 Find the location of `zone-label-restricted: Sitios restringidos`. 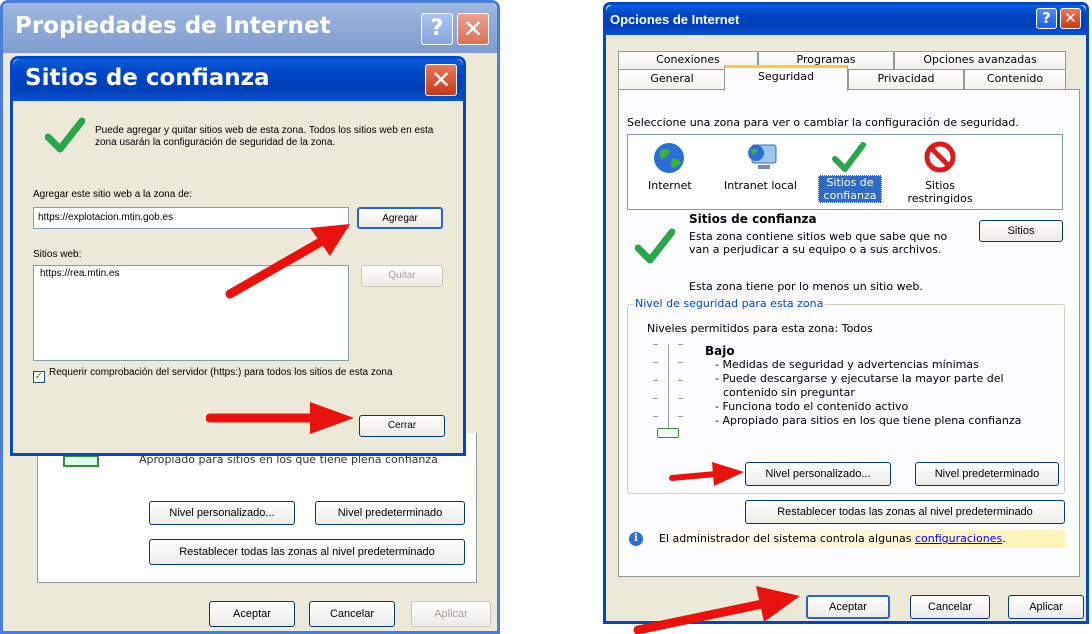

zone-label-restricted: Sitios restringidos is located at coordinates (940, 192).